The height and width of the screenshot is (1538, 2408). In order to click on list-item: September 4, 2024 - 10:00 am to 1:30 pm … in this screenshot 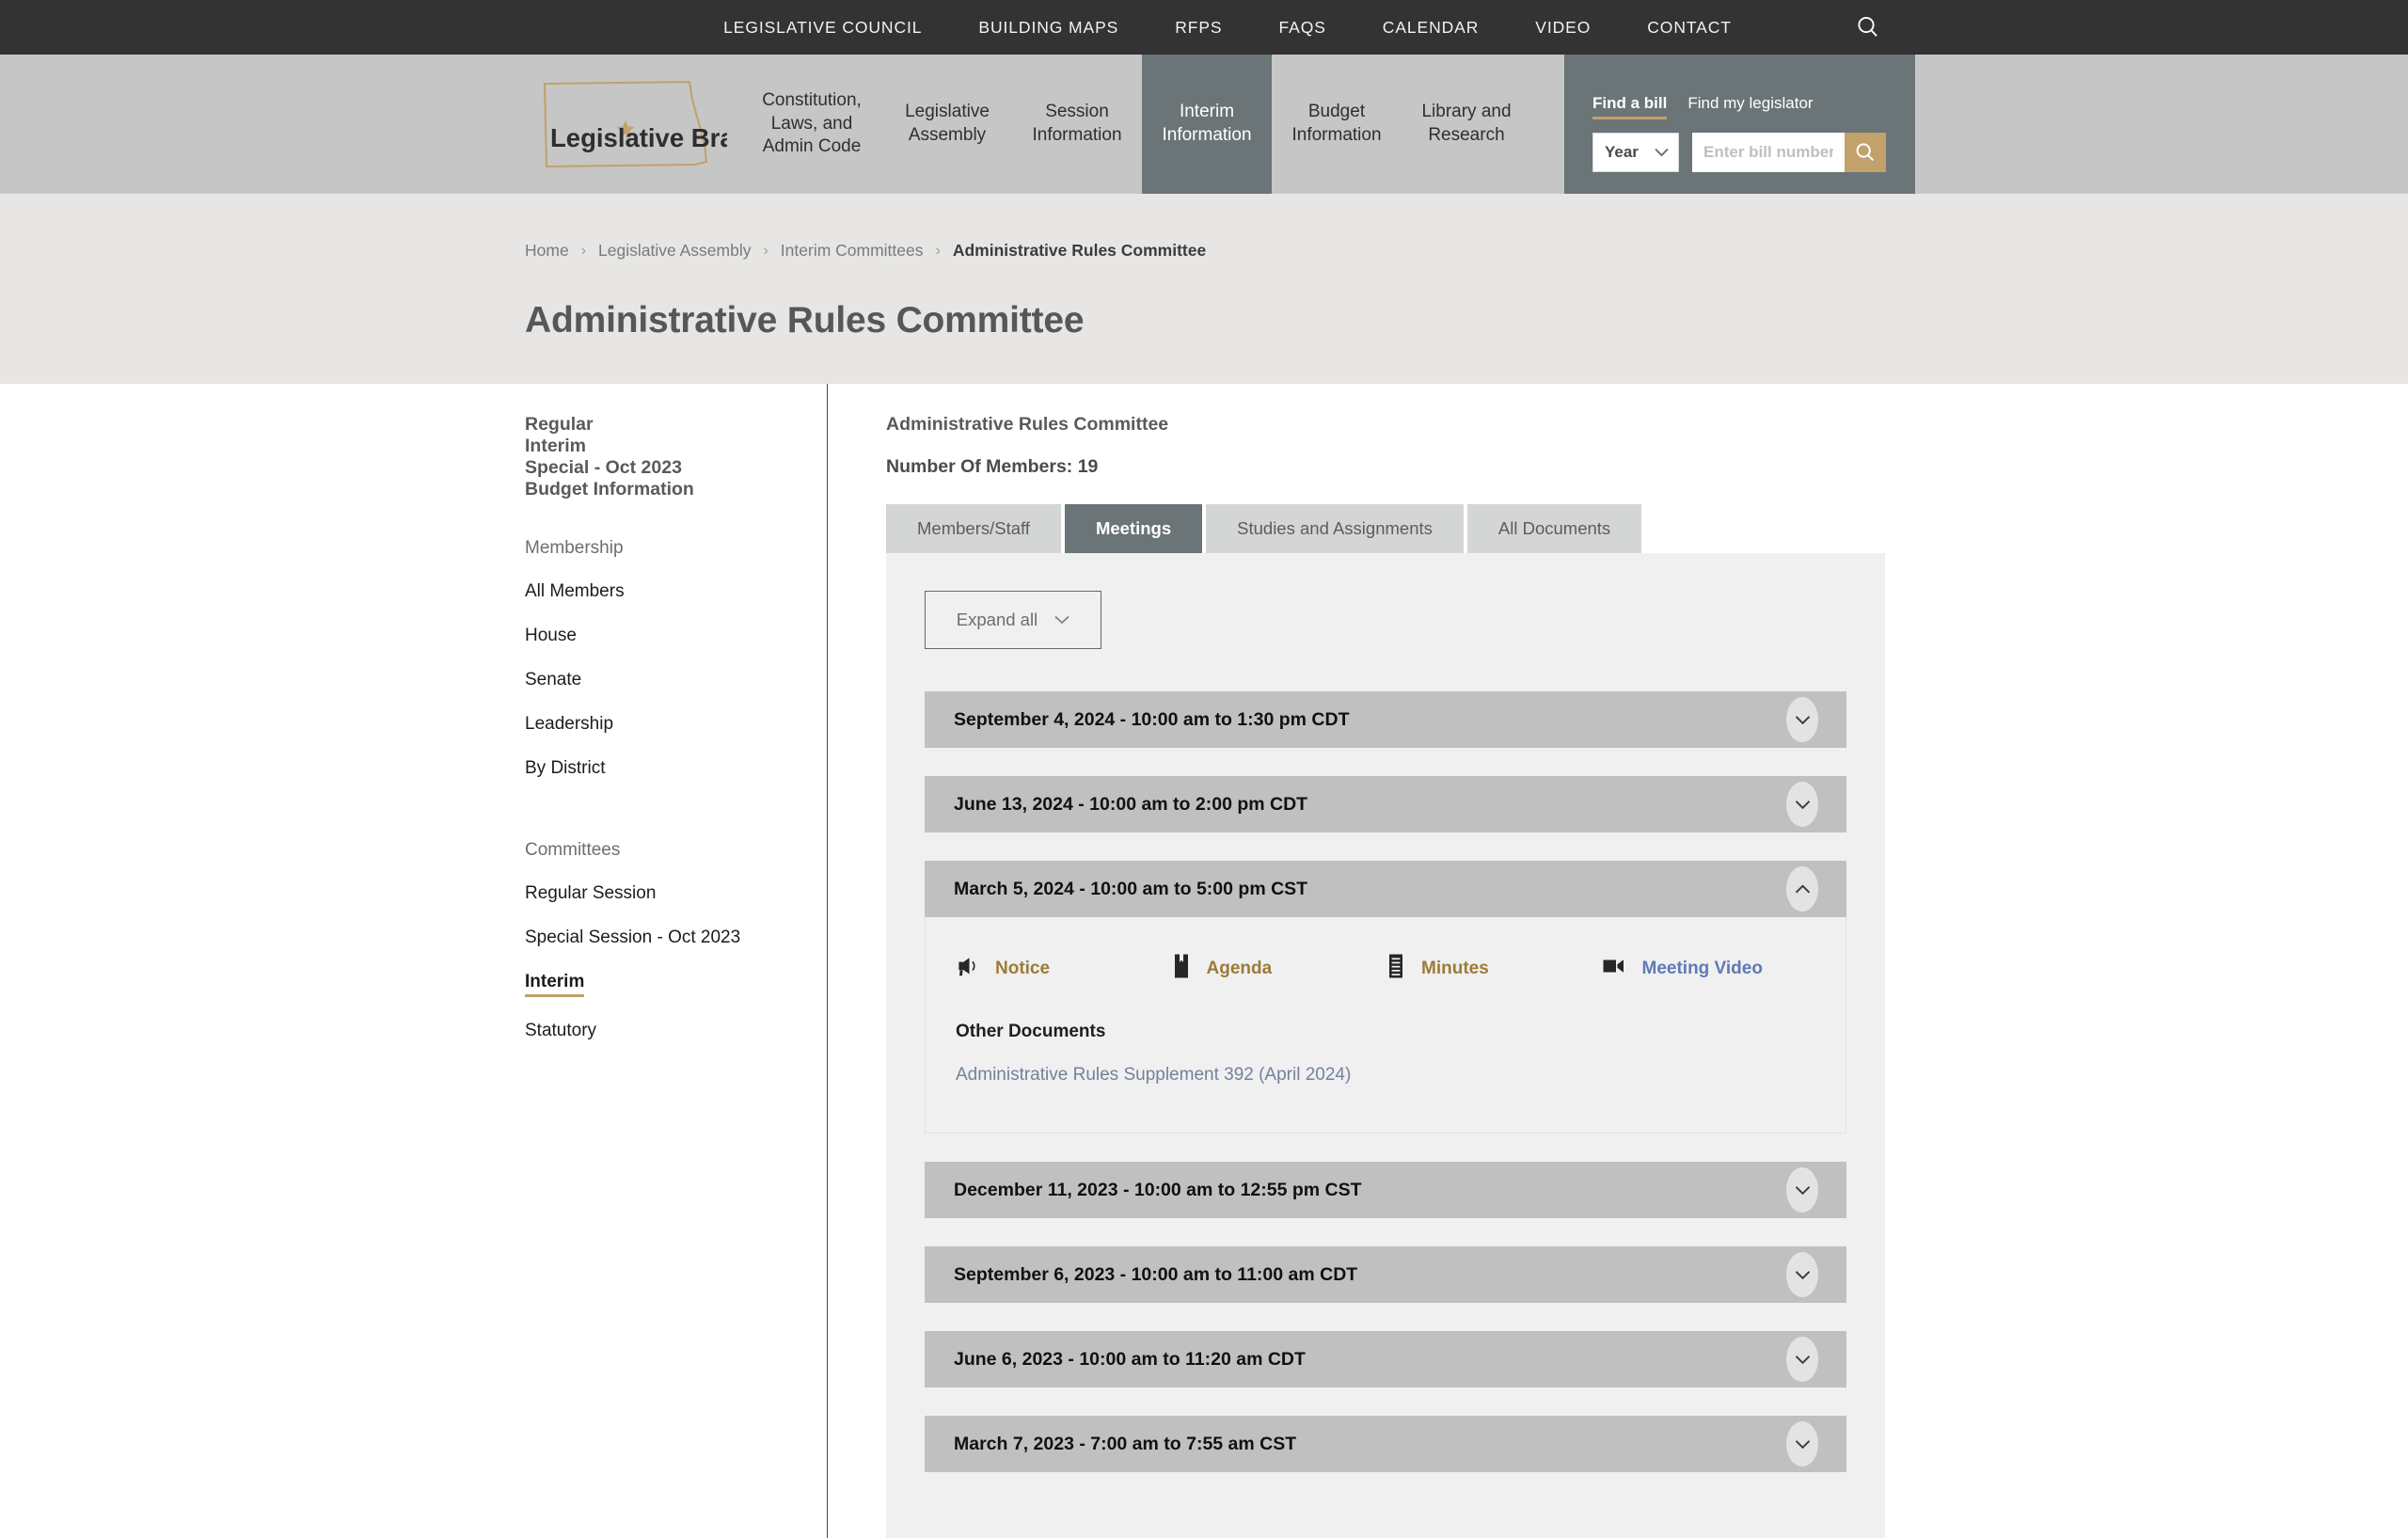, I will do `click(1385, 720)`.